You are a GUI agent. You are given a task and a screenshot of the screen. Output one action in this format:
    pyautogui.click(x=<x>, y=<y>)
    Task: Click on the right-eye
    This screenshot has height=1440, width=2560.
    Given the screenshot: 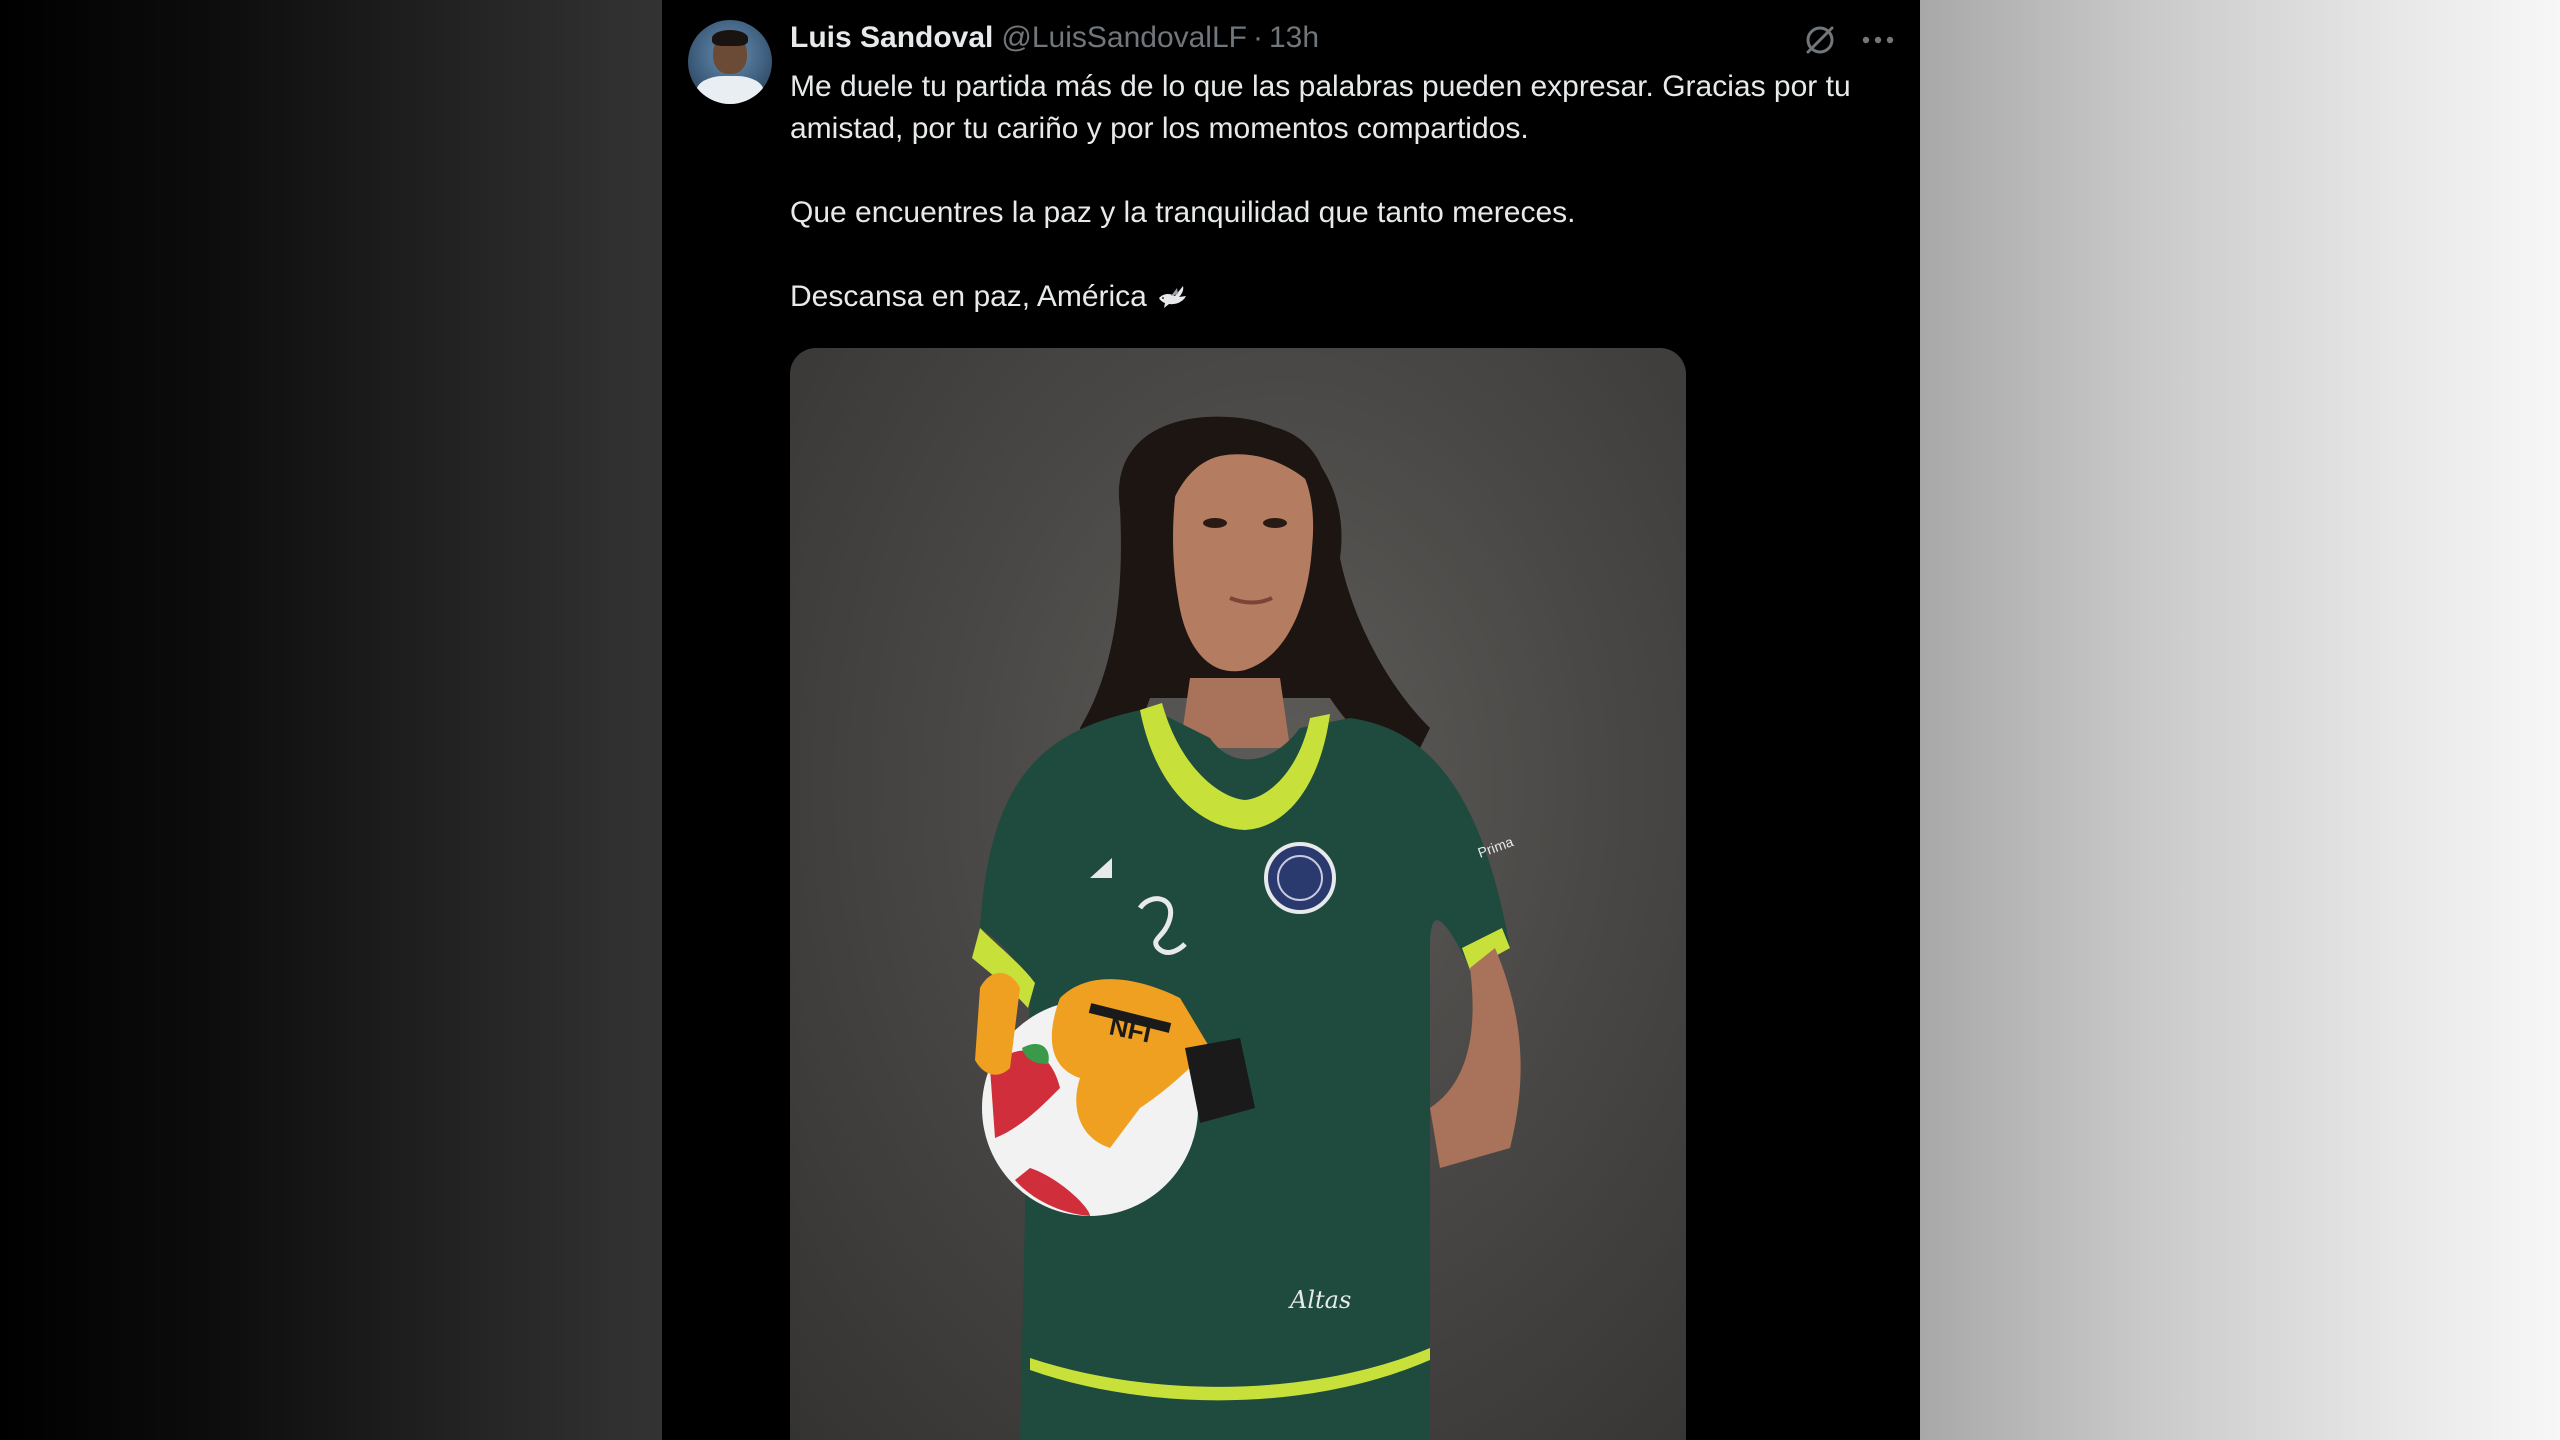 What is the action you would take?
    pyautogui.click(x=1275, y=523)
    